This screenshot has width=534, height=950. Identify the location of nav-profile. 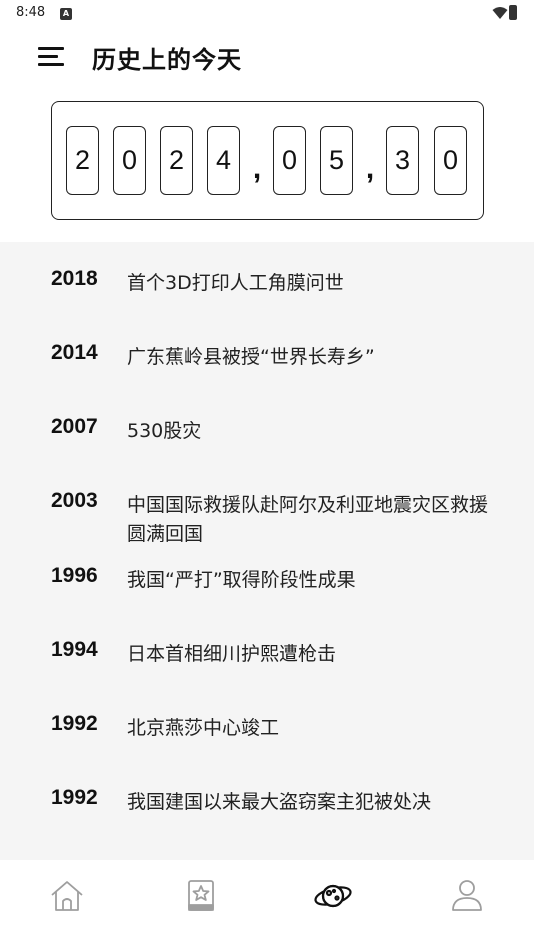
(467, 896).